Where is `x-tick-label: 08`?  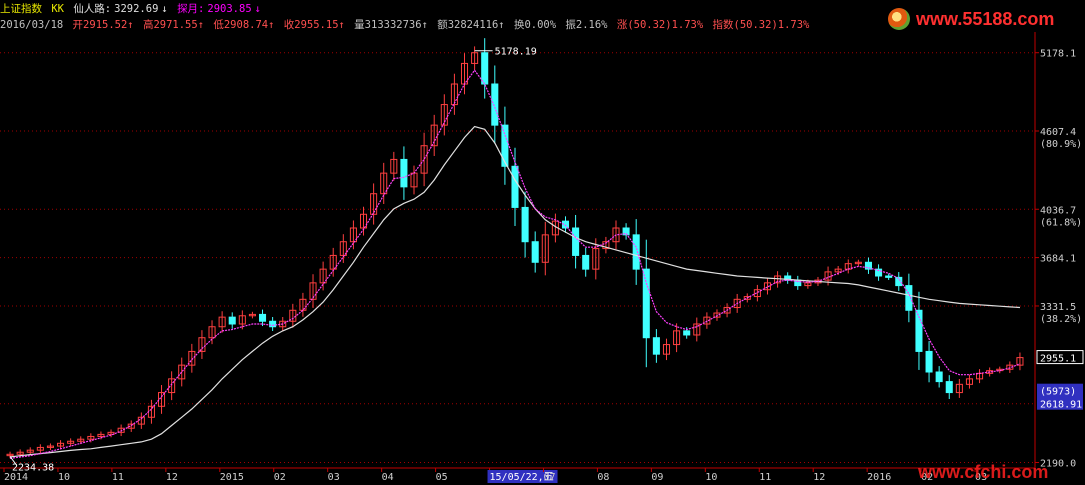
x-tick-label: 08 is located at coordinates (603, 477).